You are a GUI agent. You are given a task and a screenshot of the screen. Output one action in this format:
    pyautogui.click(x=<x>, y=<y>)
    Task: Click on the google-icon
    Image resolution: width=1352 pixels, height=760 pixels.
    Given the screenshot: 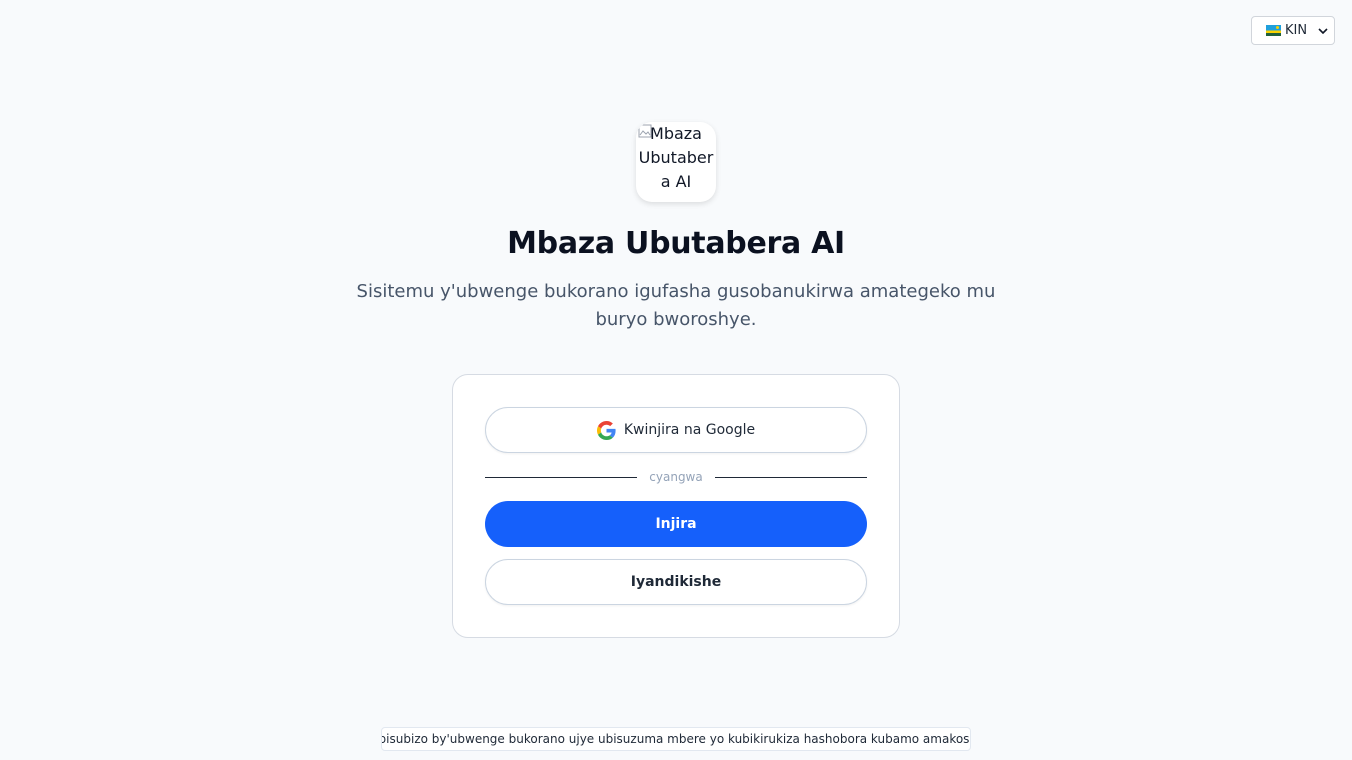 What is the action you would take?
    pyautogui.click(x=606, y=430)
    